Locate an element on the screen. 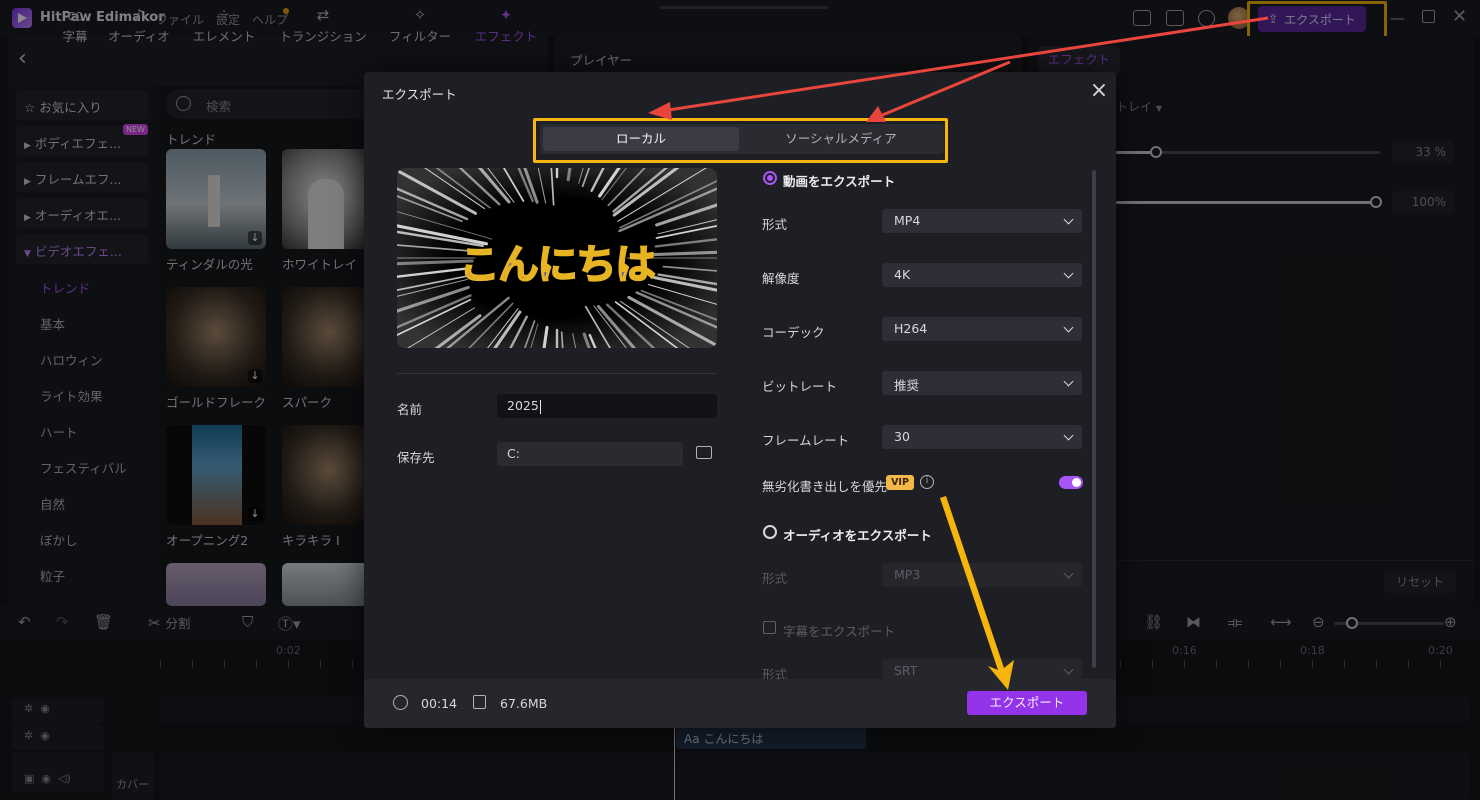 Image resolution: width=1480 pixels, height=800 pixels. lossless-toggle is located at coordinates (1071, 482).